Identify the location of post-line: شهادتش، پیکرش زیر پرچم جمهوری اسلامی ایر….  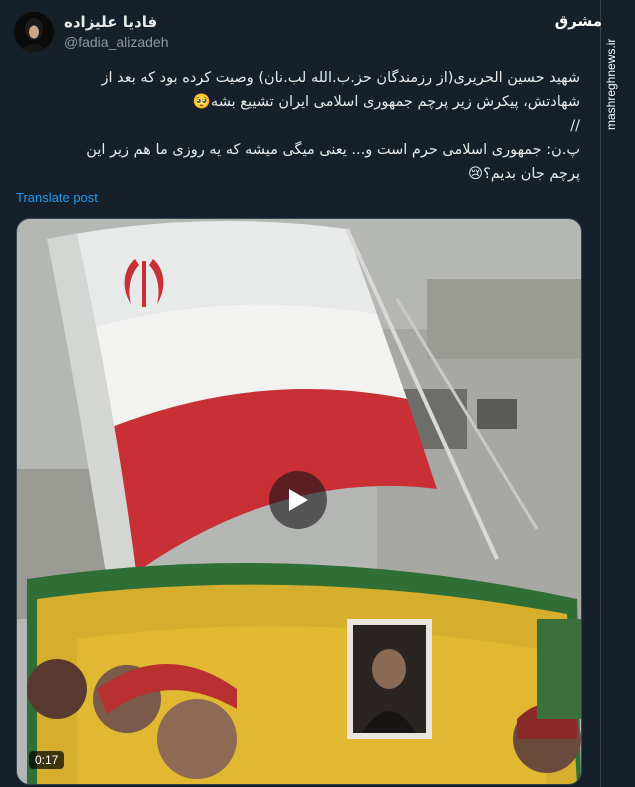
(386, 102).